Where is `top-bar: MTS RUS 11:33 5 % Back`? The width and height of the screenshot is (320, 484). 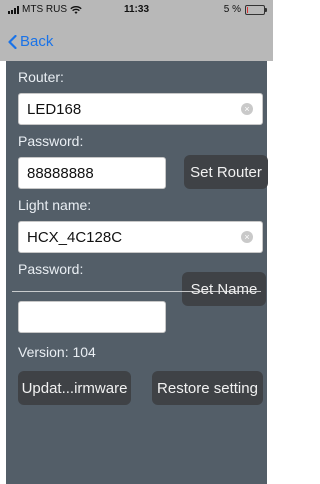 top-bar: MTS RUS 11:33 5 % Back is located at coordinates (136, 30).